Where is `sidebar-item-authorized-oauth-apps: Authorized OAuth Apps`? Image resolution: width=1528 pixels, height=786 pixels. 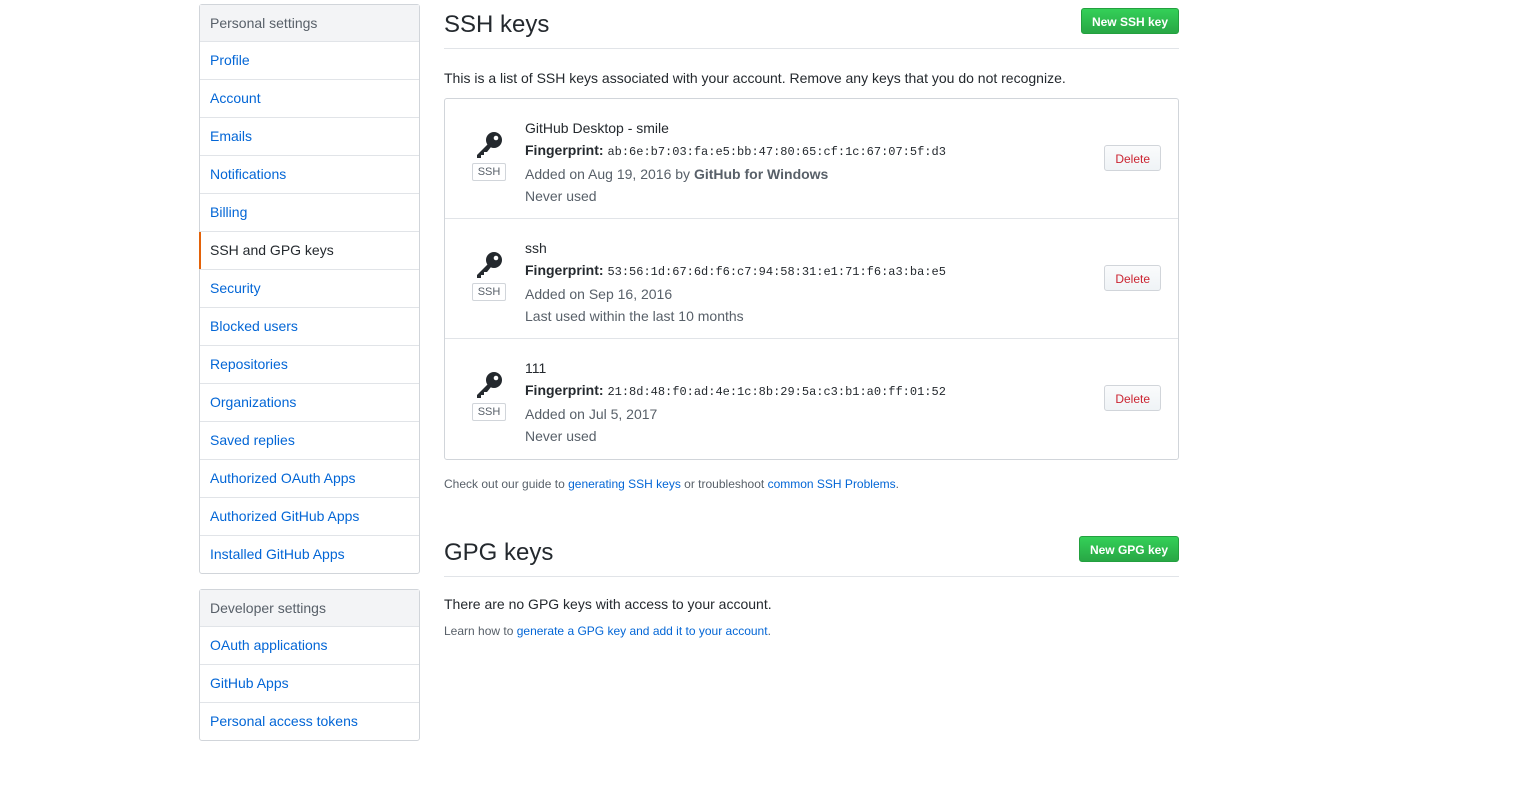 sidebar-item-authorized-oauth-apps: Authorized OAuth Apps is located at coordinates (309, 479).